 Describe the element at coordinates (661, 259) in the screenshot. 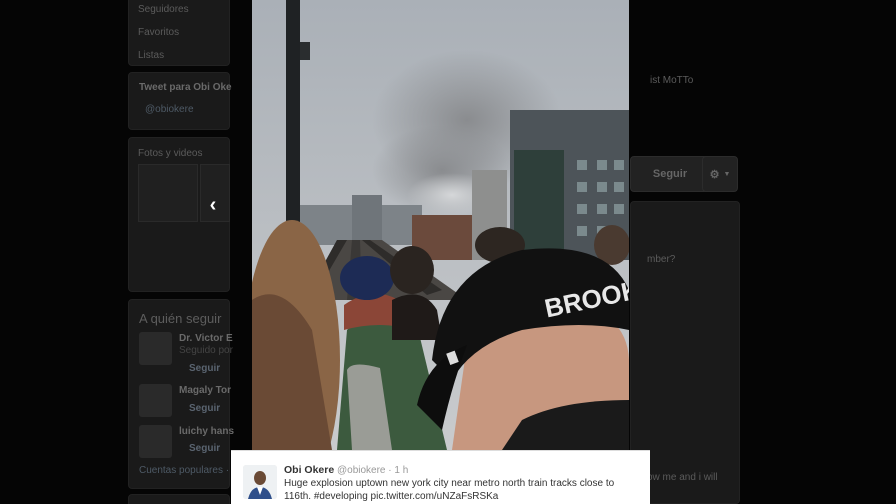

I see `timeline-text: mber?` at that location.